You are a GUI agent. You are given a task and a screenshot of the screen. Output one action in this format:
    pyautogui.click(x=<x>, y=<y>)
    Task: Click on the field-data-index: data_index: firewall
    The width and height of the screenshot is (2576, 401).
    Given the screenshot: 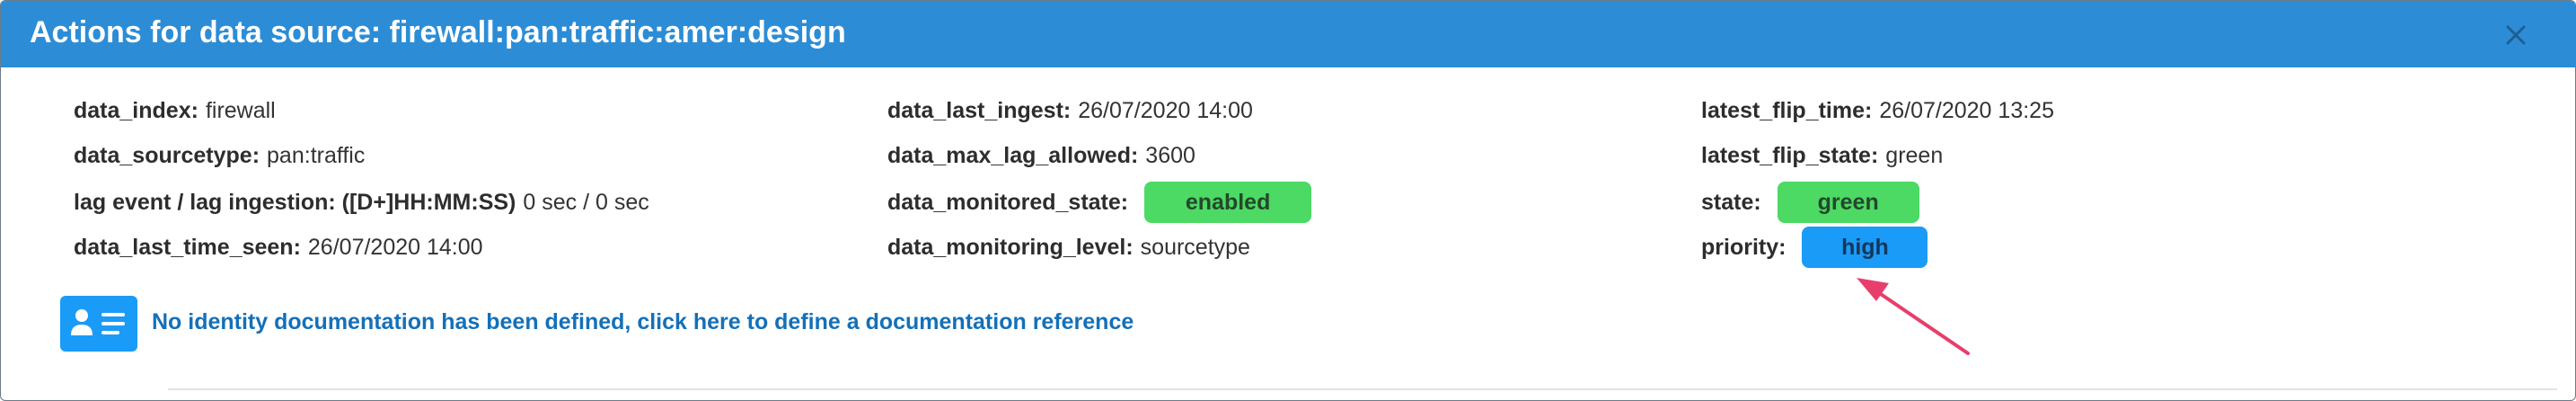 What is the action you would take?
    pyautogui.click(x=175, y=110)
    